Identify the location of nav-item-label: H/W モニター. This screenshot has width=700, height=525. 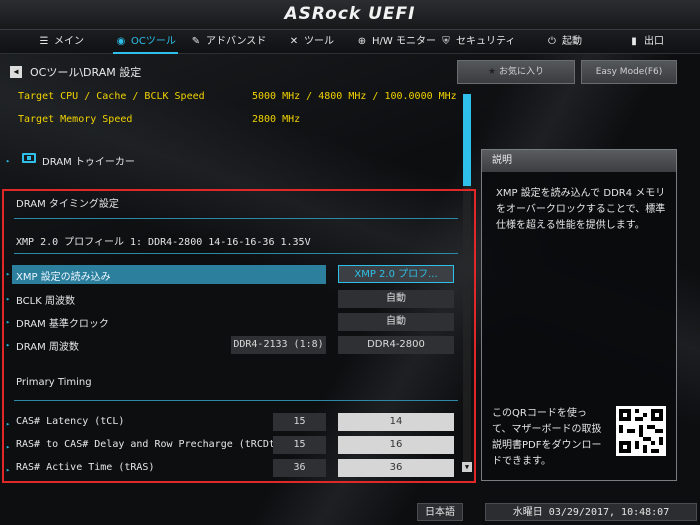
(404, 41).